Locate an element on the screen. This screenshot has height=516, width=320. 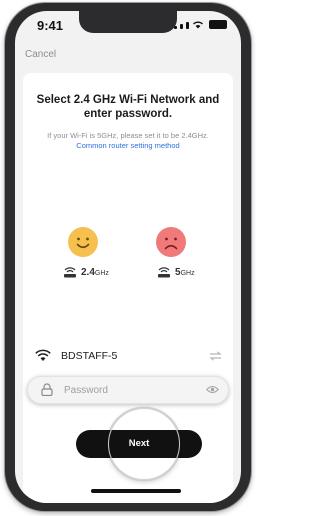
home-indicator is located at coordinates (136, 491).